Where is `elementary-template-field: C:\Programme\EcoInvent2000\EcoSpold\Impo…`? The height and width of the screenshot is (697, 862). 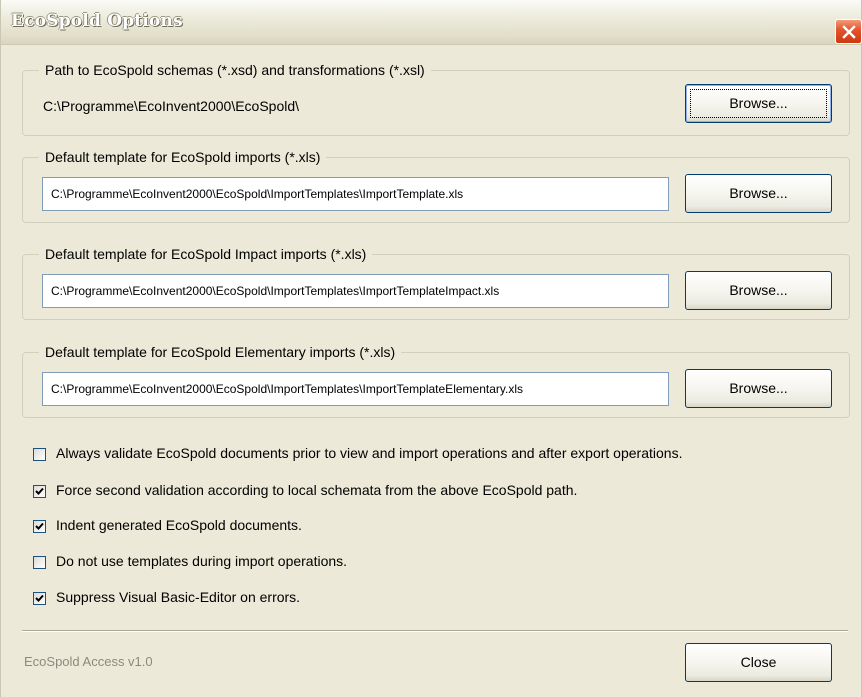 elementary-template-field: C:\Programme\EcoInvent2000\EcoSpold\Impo… is located at coordinates (355, 389).